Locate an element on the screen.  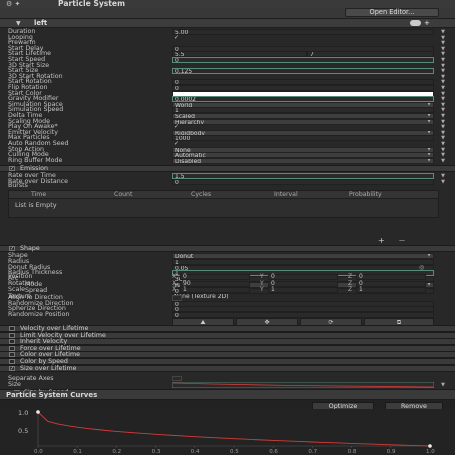
texture-picker-icon: ◎ is located at coordinates (421, 267).